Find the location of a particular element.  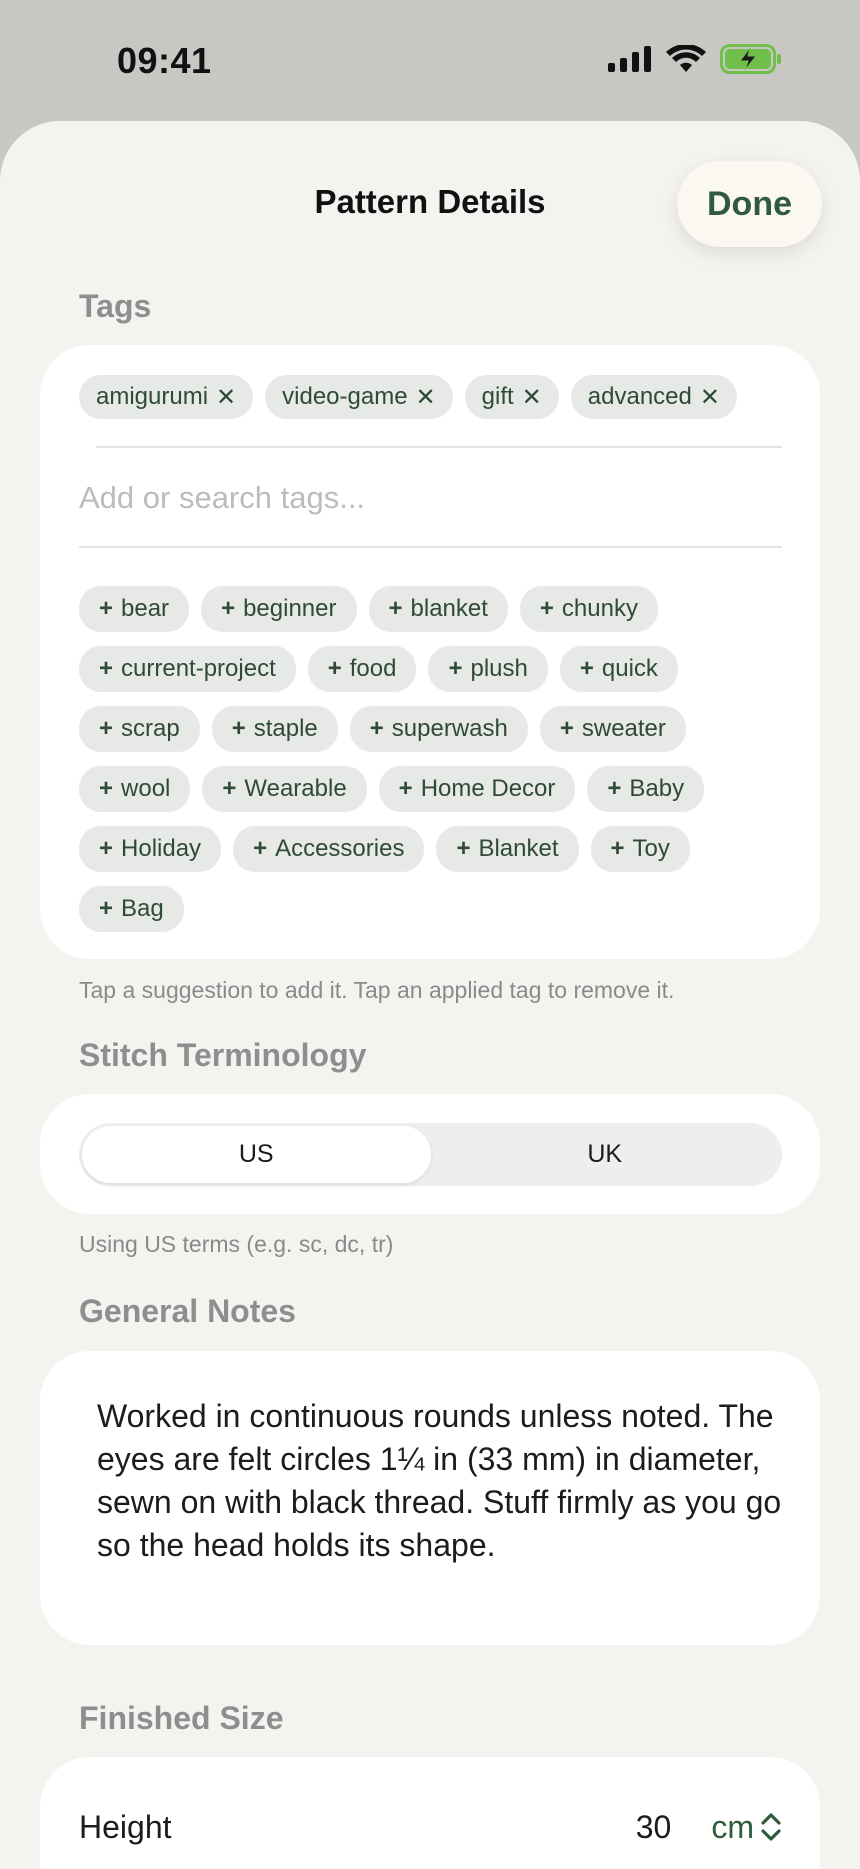

tag-label: Bag is located at coordinates (142, 908).